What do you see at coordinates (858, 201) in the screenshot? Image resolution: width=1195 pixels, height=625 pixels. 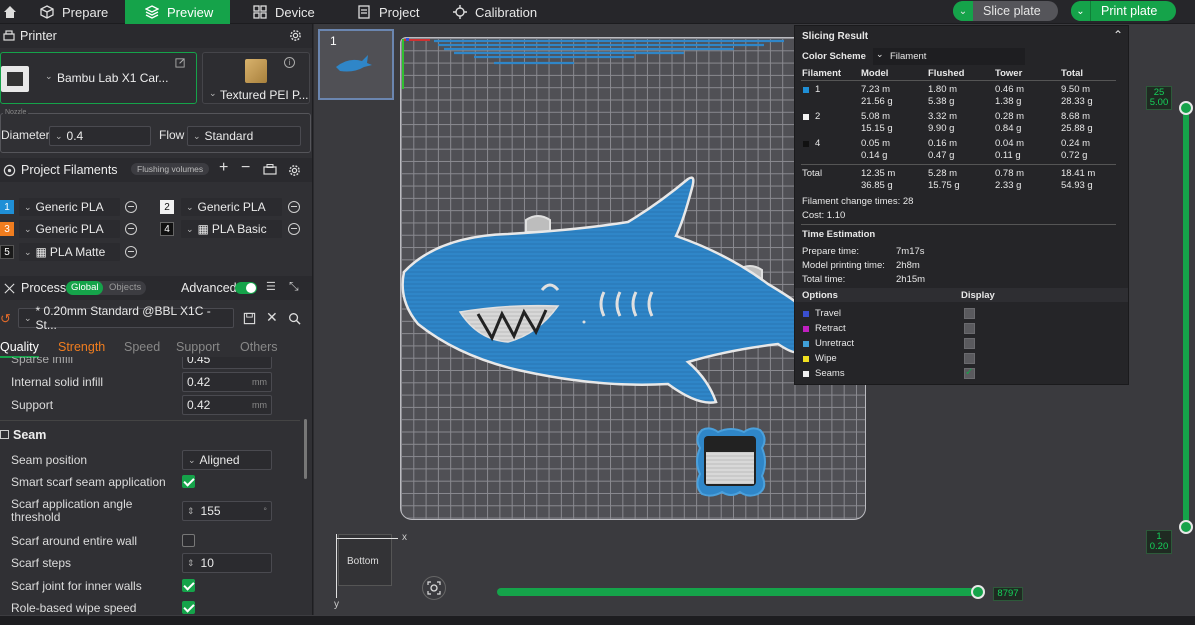 I see `filament-change-times: Filament change times: 28` at bounding box center [858, 201].